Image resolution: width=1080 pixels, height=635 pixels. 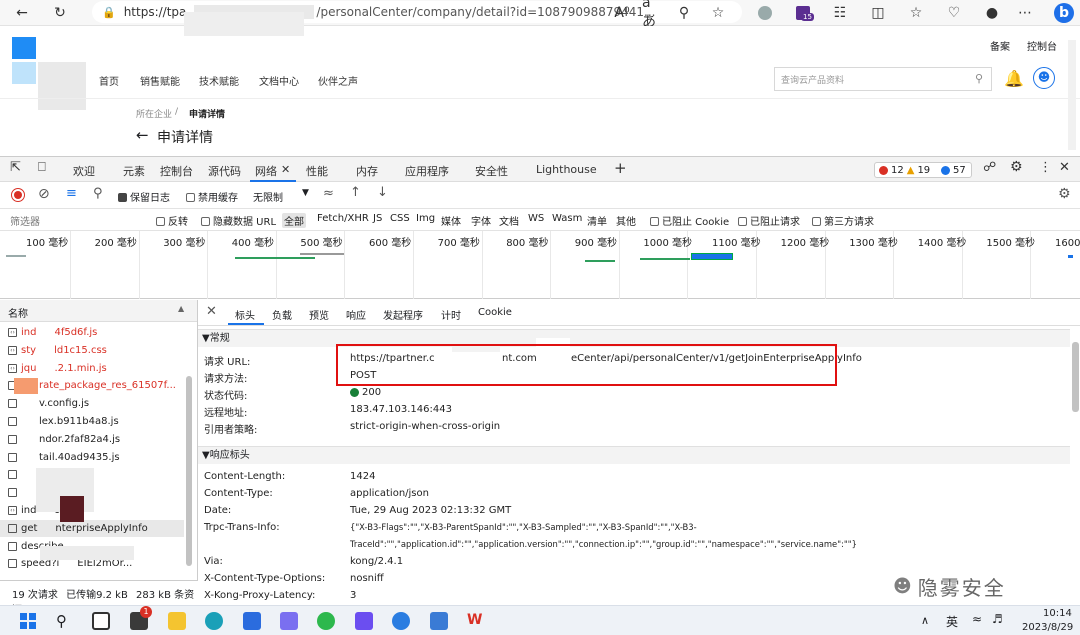 What do you see at coordinates (925, 620) in the screenshot?
I see `tray-chevron-icon: ∧` at bounding box center [925, 620].